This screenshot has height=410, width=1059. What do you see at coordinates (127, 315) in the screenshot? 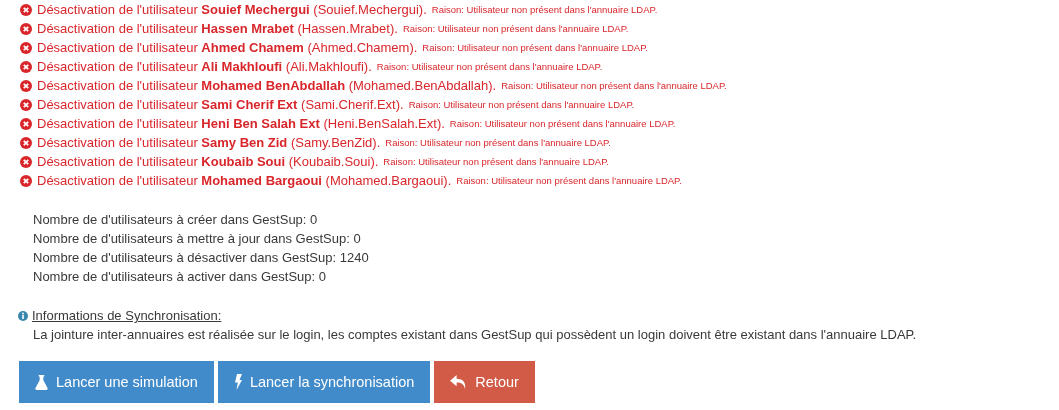
I see `info-title: Informations de Synchronisation:` at bounding box center [127, 315].